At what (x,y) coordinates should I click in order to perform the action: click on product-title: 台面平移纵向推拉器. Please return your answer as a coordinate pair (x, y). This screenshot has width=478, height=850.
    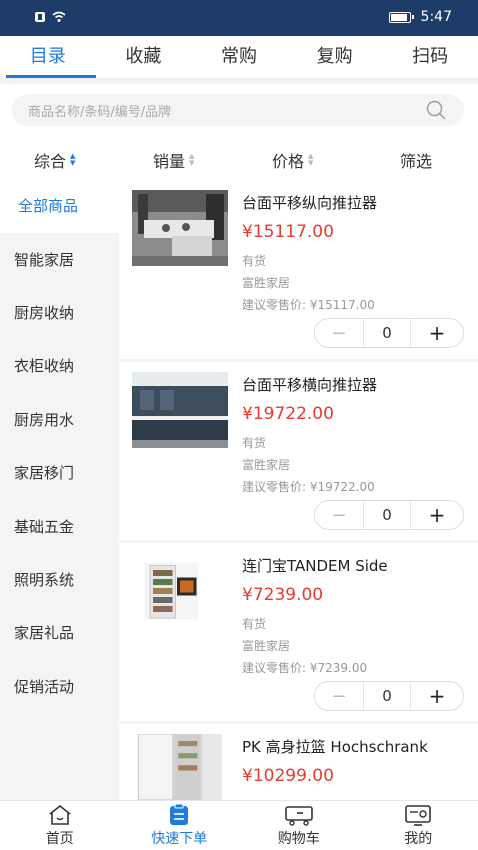
    Looking at the image, I should click on (309, 202).